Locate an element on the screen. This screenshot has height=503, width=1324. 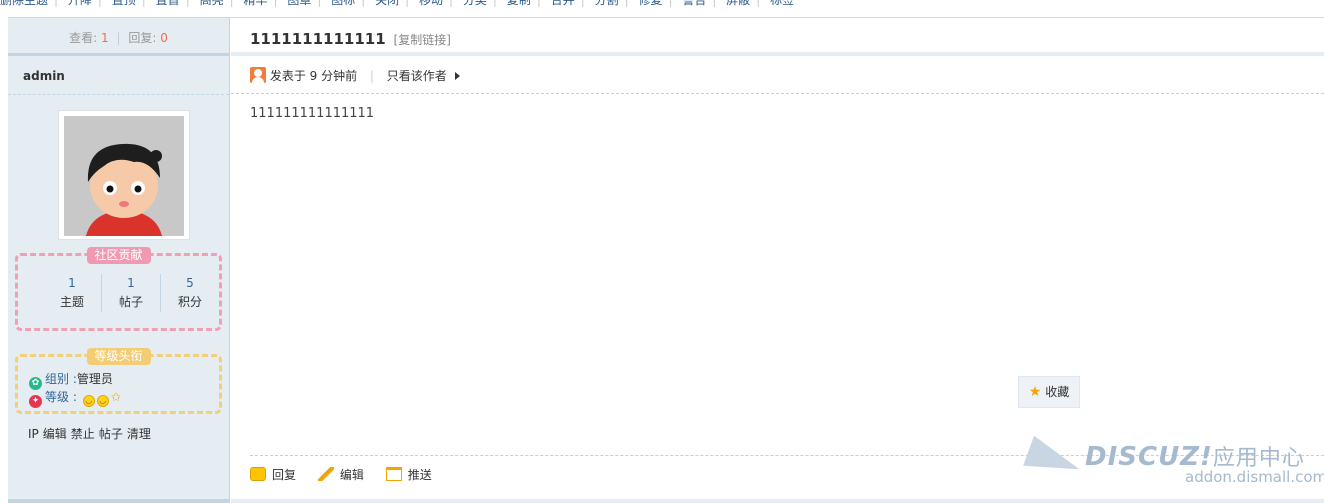
avatar-illustration is located at coordinates (124, 176).